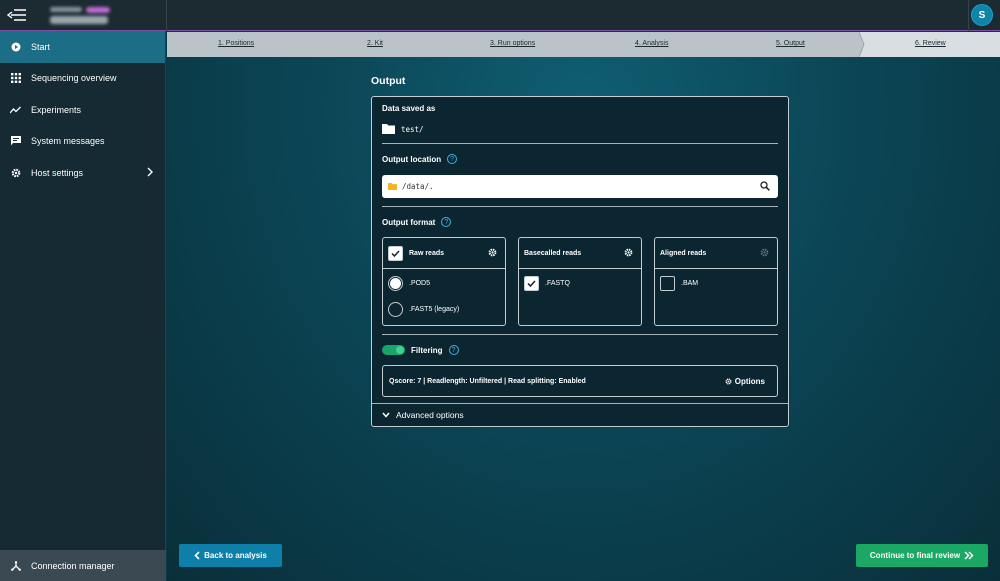 Image resolution: width=1000 pixels, height=581 pixels. Describe the element at coordinates (434, 309) in the screenshot. I see `fast5-label: .FAST5 (legacy)` at that location.